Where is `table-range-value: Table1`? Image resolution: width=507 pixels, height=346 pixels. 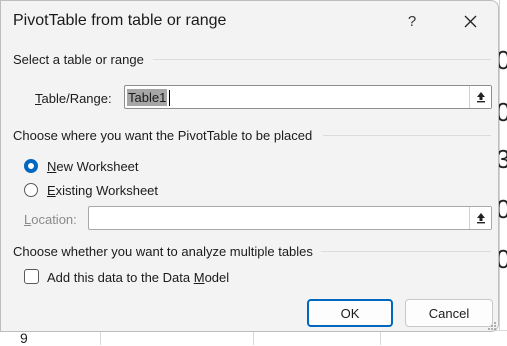 table-range-value: Table1 is located at coordinates (147, 97).